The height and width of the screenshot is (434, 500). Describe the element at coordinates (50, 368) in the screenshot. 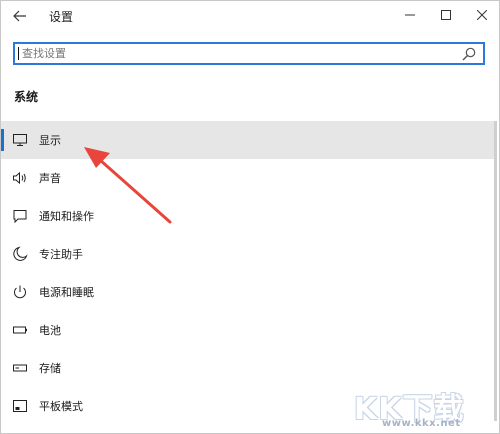

I see `nav-label-storage: 存储` at that location.